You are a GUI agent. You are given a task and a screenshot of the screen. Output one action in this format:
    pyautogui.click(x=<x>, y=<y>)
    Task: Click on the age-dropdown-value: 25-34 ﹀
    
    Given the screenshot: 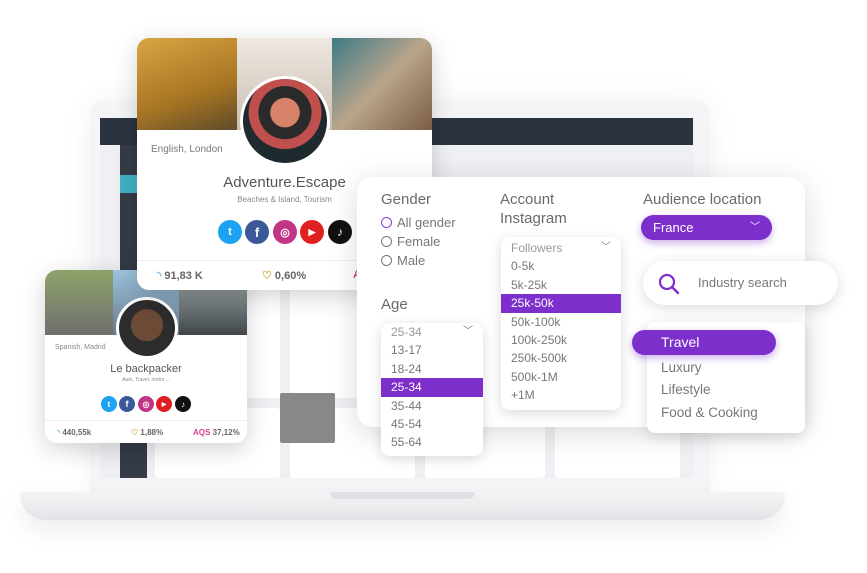 What is the action you would take?
    pyautogui.click(x=432, y=332)
    